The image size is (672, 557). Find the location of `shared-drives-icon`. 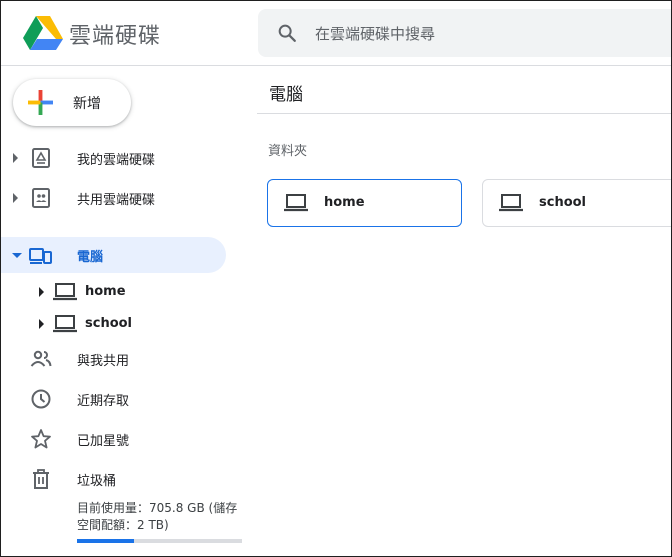

shared-drives-icon is located at coordinates (41, 198).